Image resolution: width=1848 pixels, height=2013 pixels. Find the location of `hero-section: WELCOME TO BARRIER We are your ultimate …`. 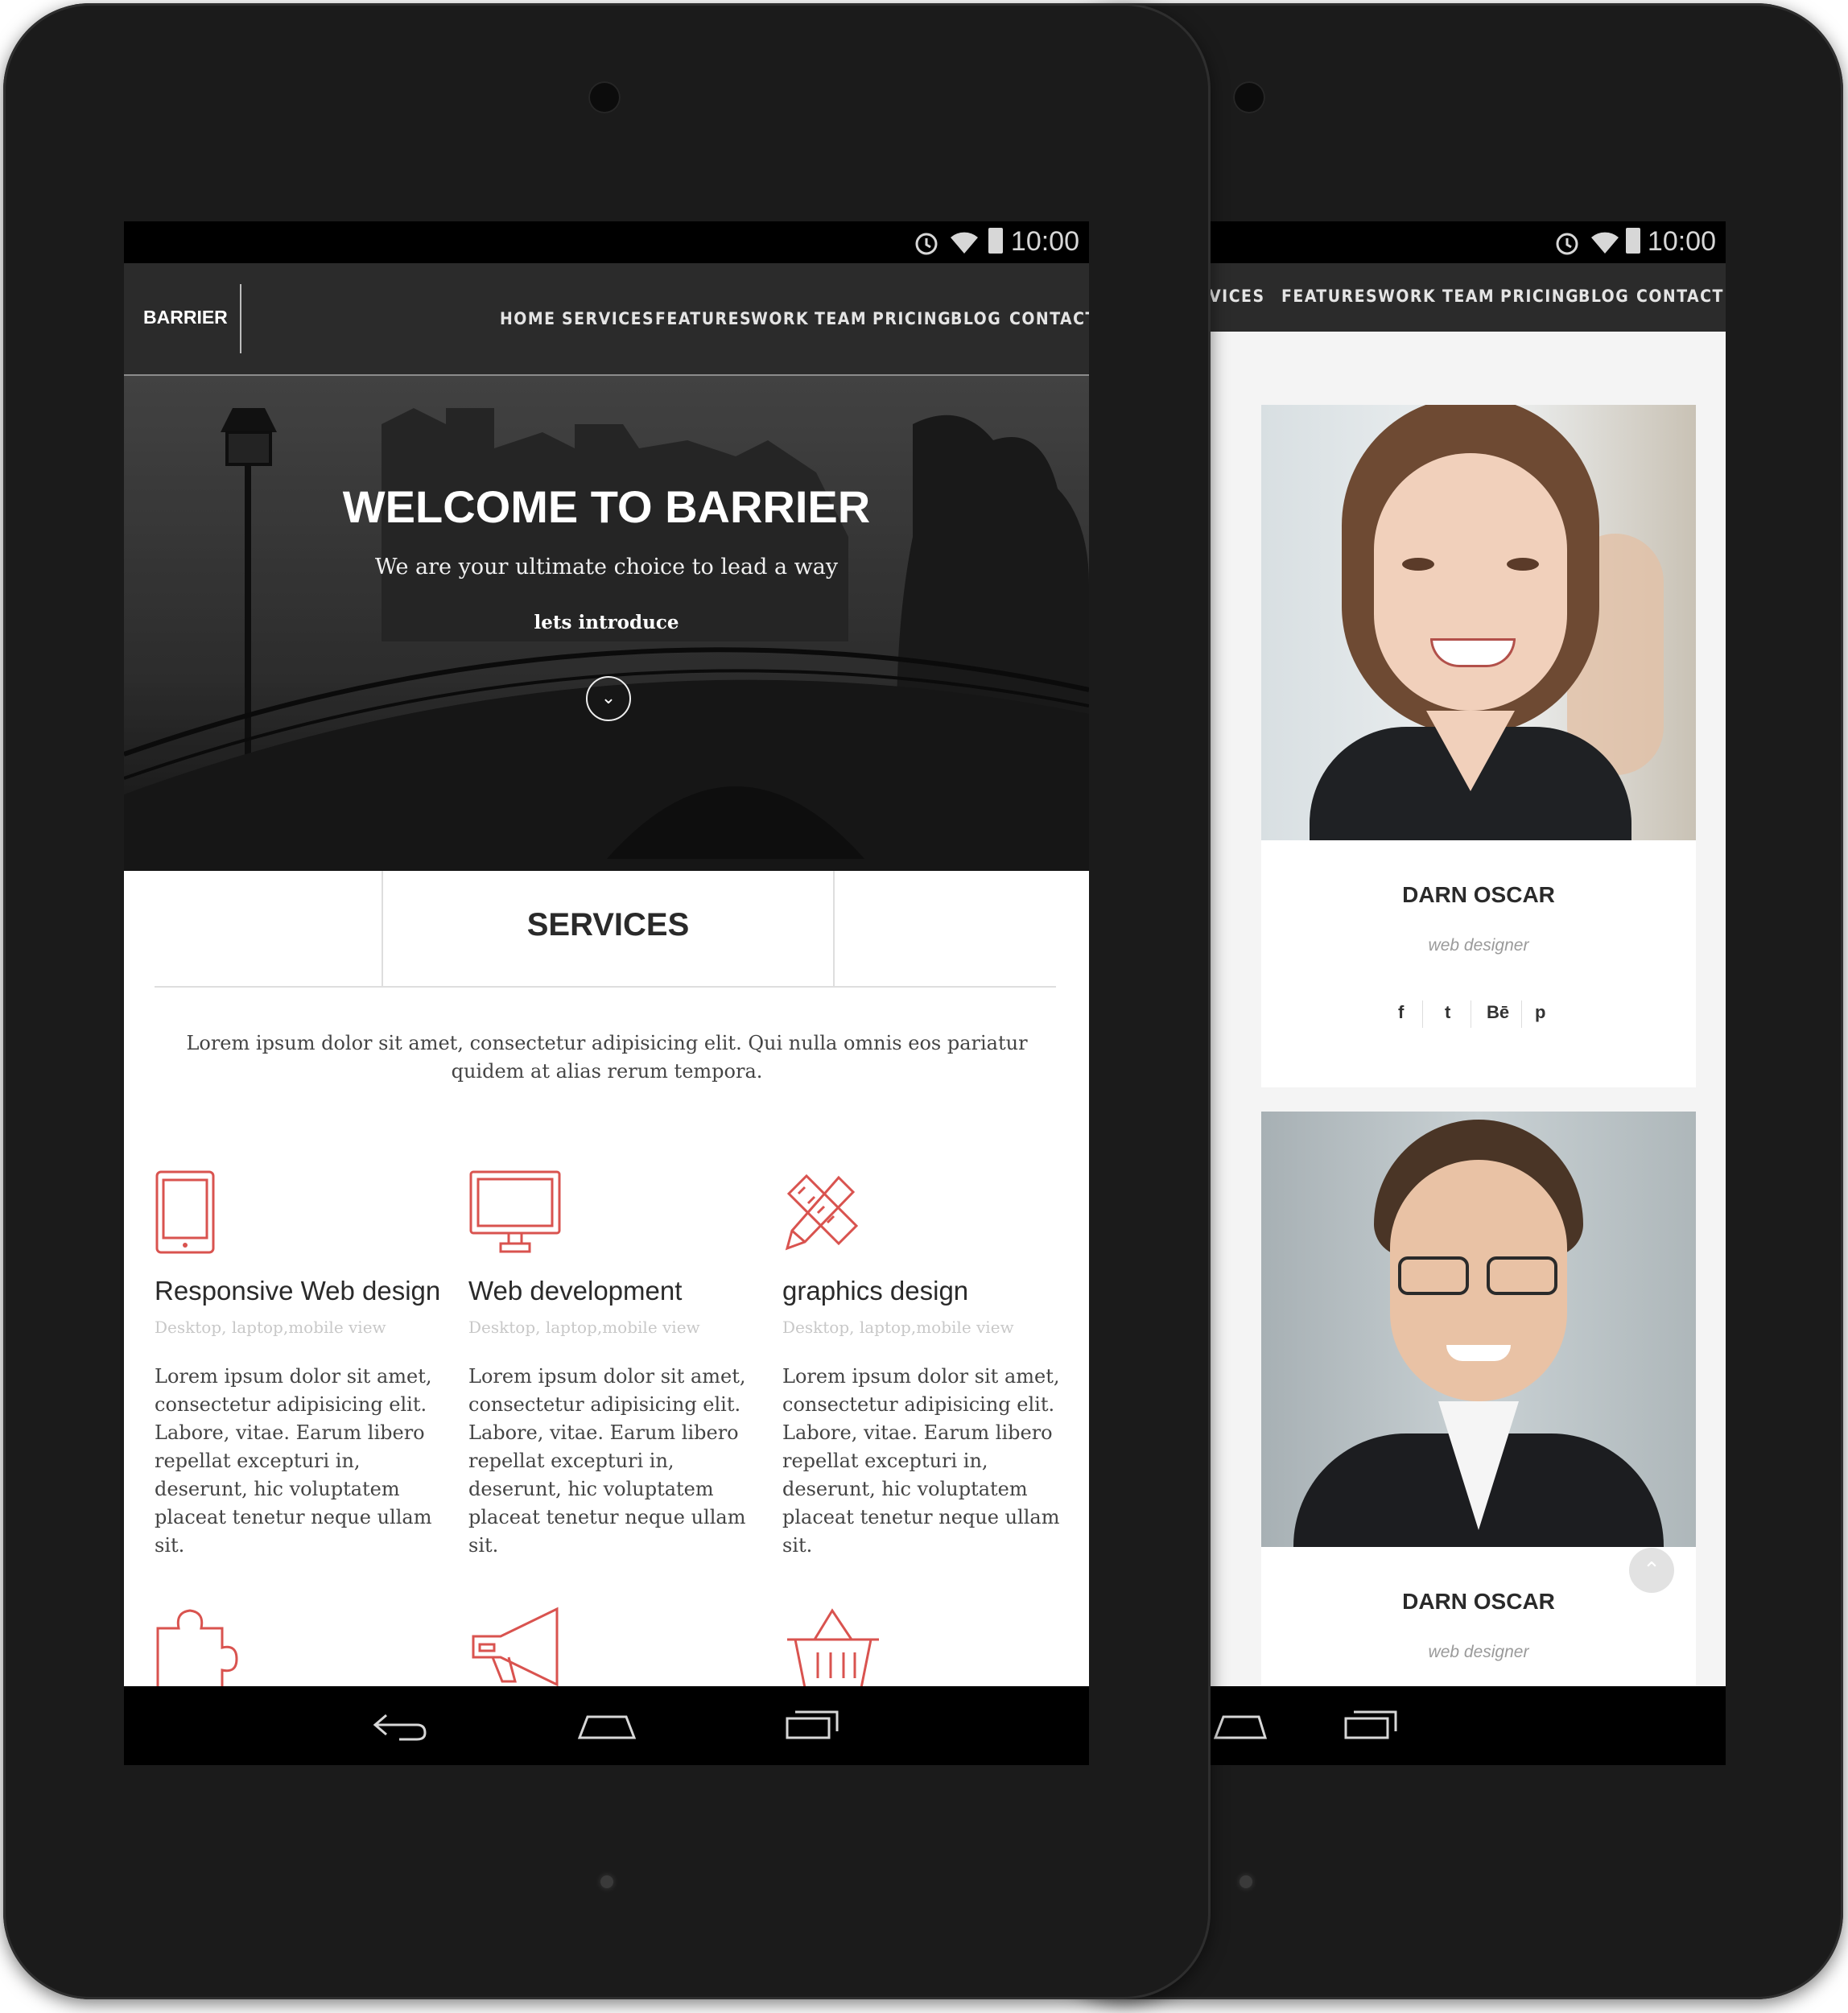

hero-section: WELCOME TO BARRIER We are your ultimate … is located at coordinates (606, 623).